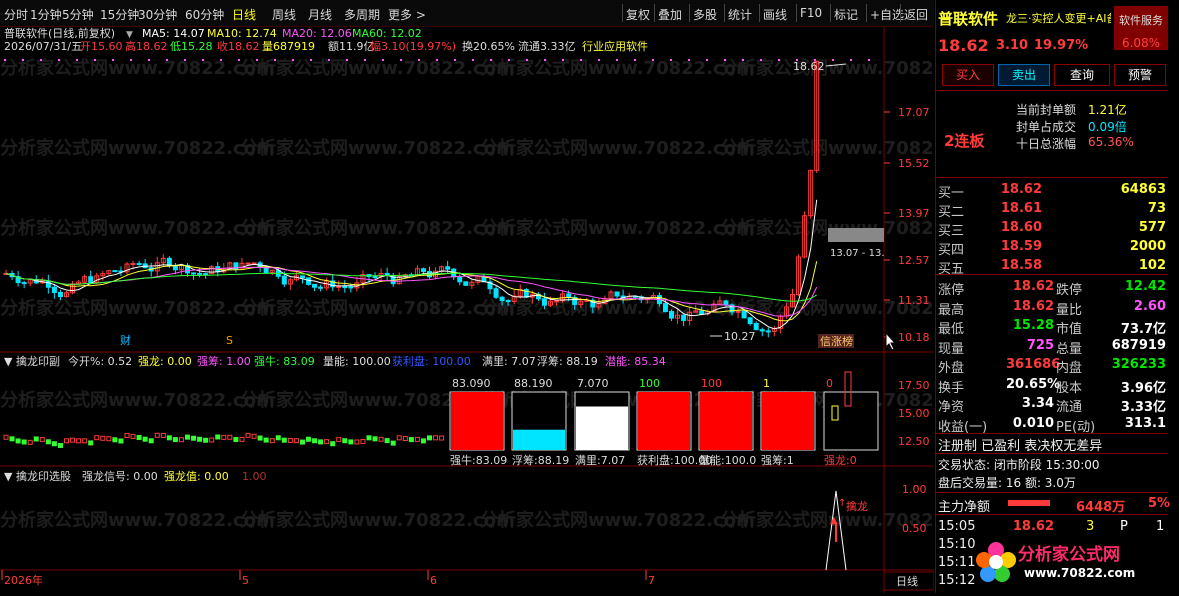 This screenshot has width=1179, height=596. I want to click on buy-button: 买入, so click(968, 75).